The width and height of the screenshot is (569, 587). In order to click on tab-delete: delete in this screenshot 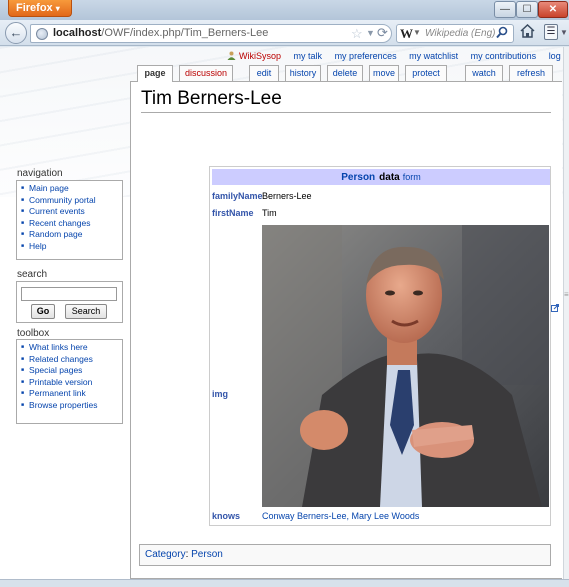, I will do `click(345, 73)`.